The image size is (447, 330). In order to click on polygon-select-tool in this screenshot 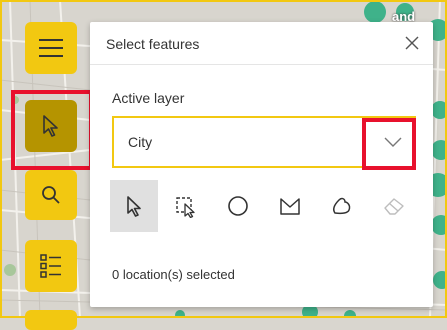, I will do `click(290, 206)`.